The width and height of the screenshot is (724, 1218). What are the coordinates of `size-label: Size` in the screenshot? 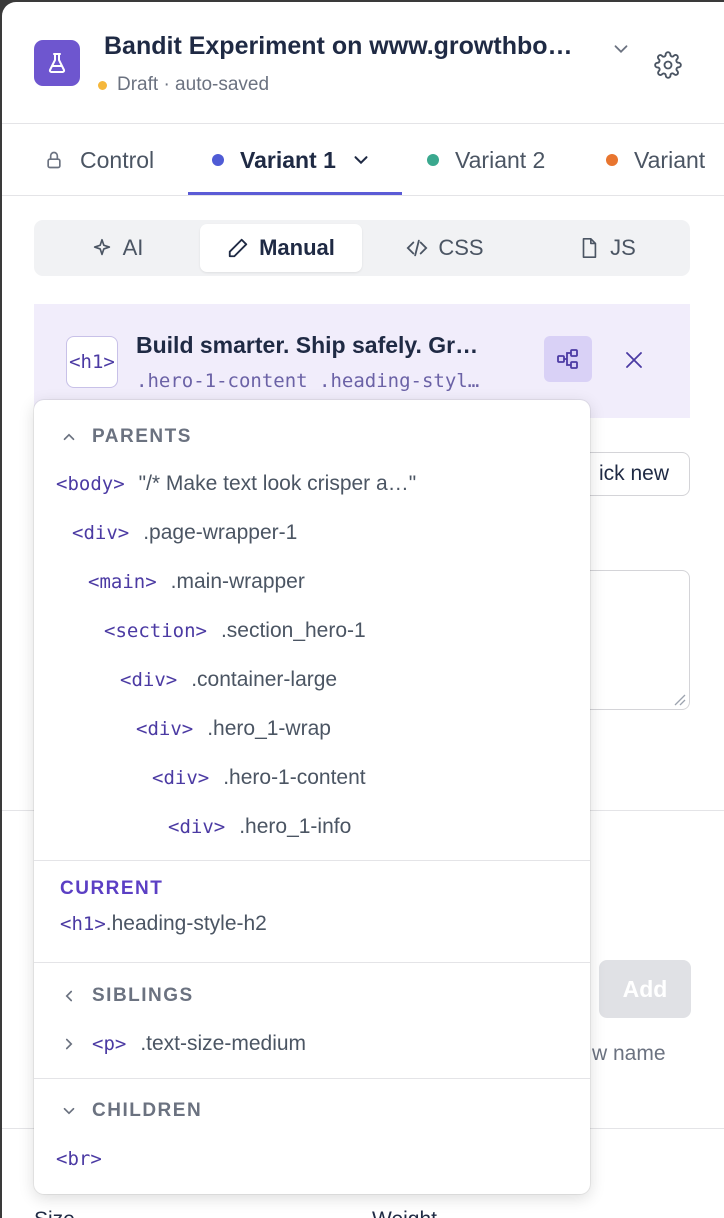 It's located at (54, 1213).